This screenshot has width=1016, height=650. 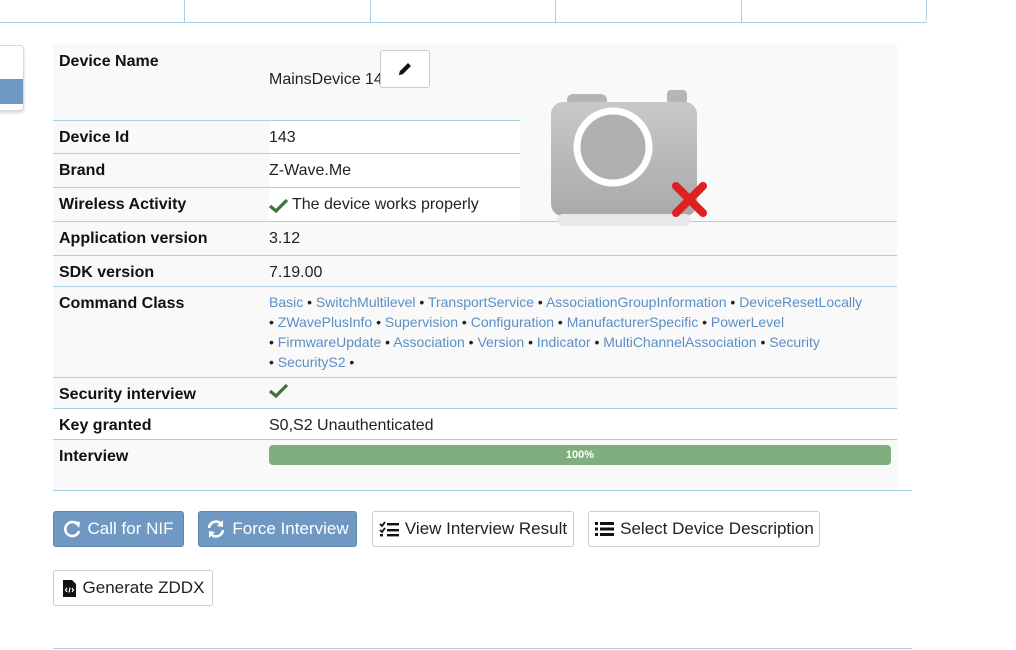 I want to click on row-label: Security interview, so click(x=127, y=394).